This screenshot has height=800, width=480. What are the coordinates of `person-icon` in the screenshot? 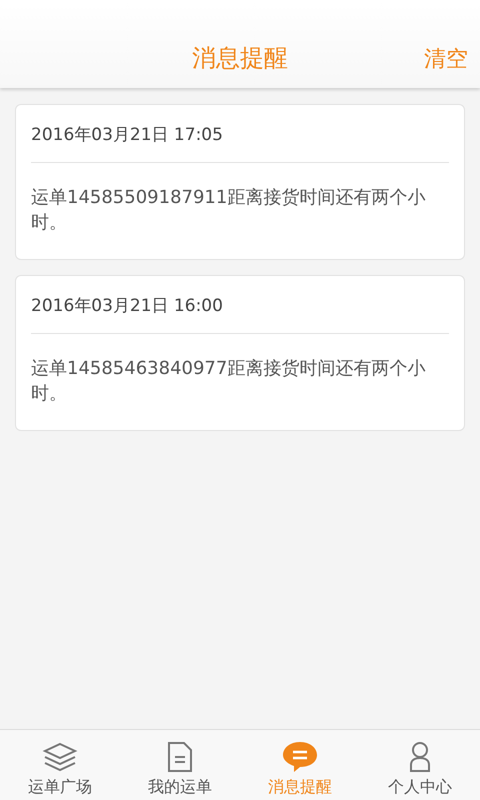 It's located at (420, 757).